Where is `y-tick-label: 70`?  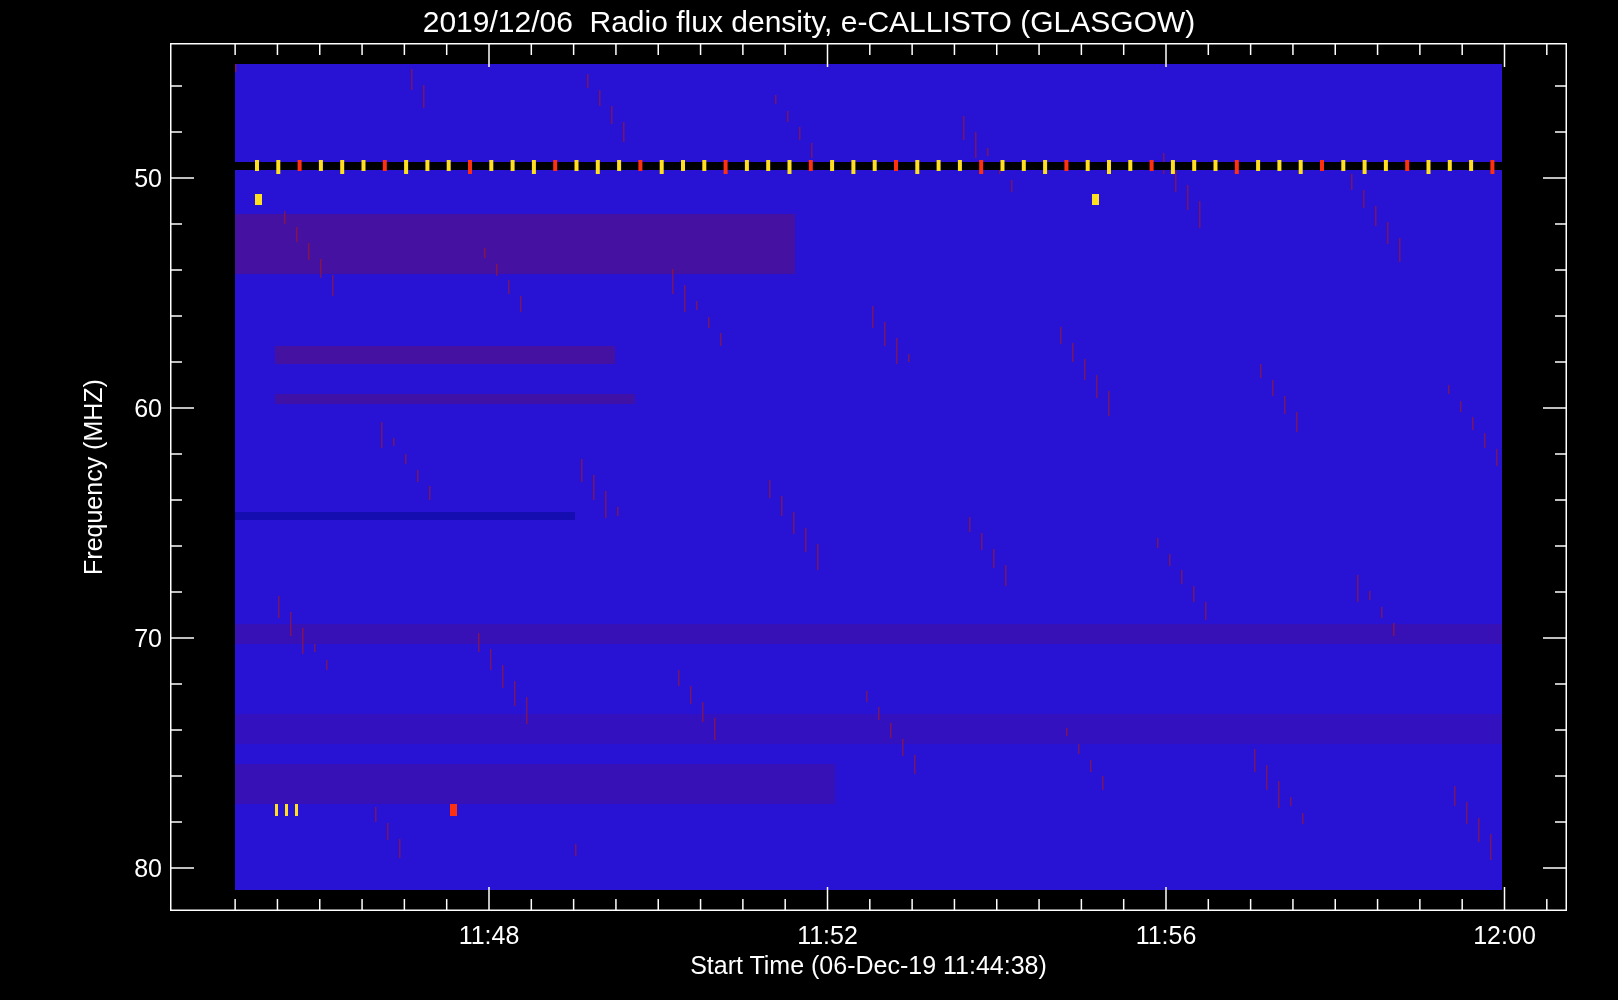 y-tick-label: 70 is located at coordinates (148, 638).